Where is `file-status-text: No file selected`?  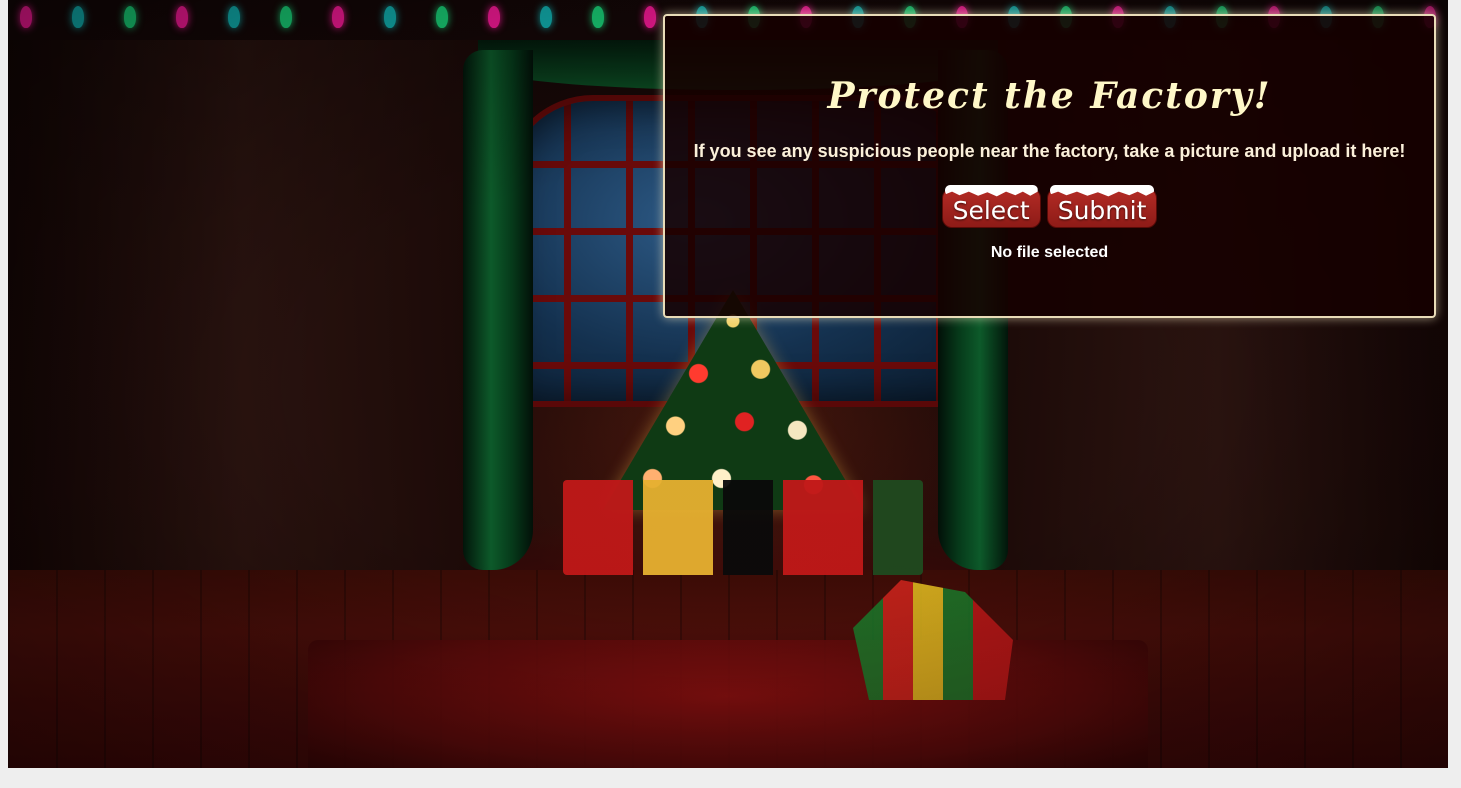 file-status-text: No file selected is located at coordinates (1049, 252).